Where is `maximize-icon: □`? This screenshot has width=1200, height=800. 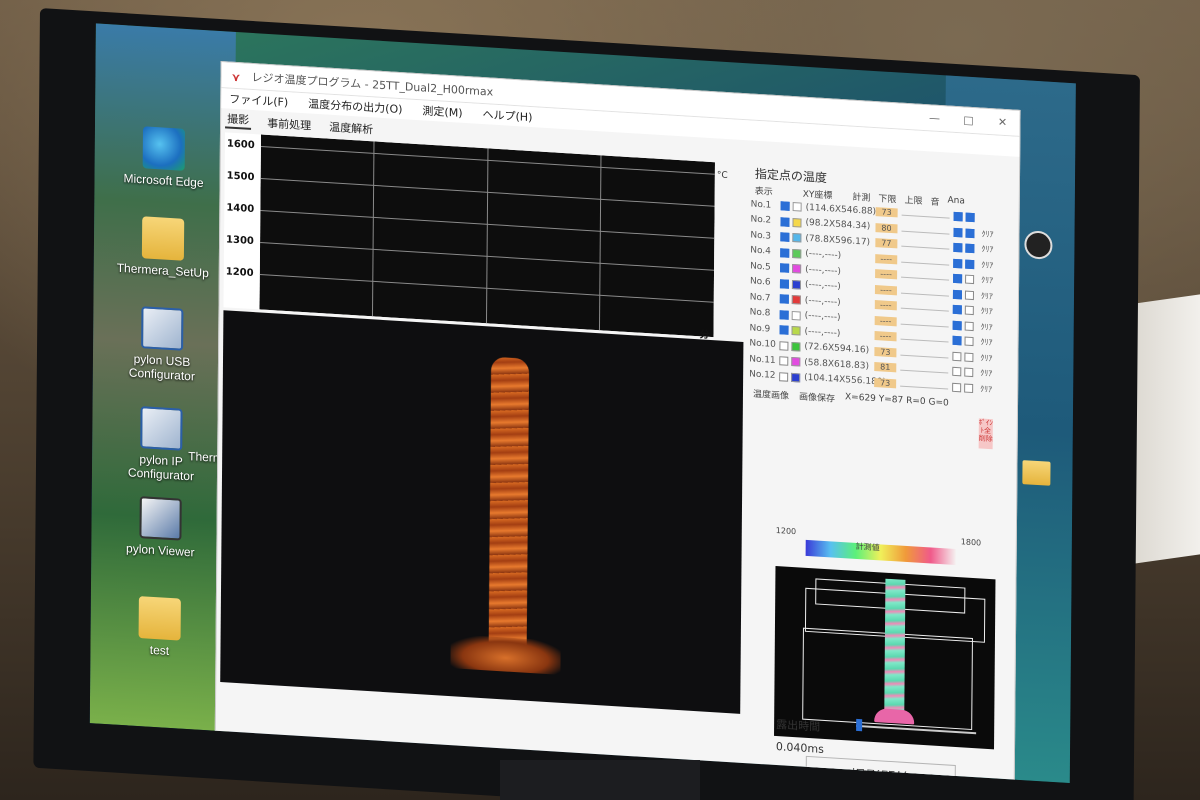
maximize-icon: □ is located at coordinates (968, 120).